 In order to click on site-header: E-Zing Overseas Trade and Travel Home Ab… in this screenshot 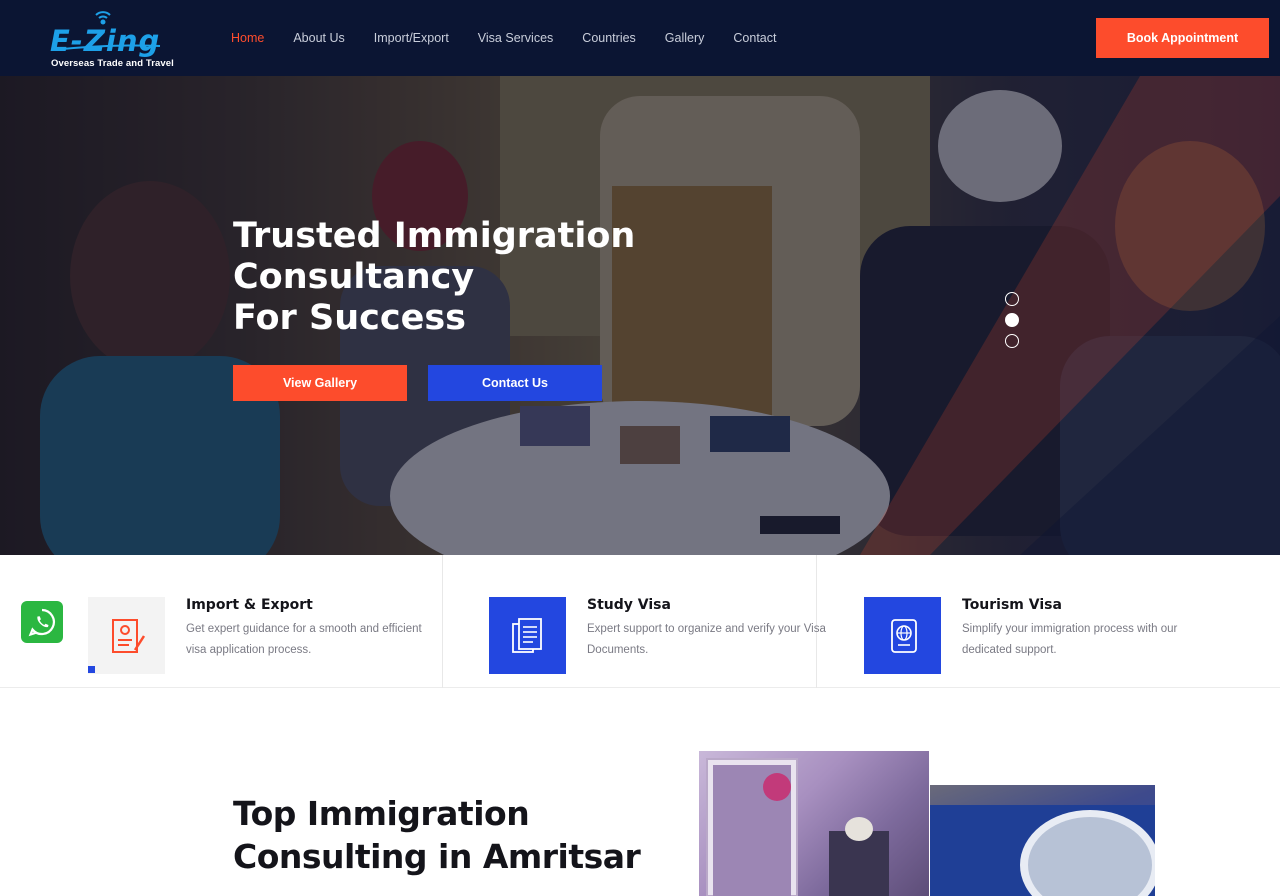, I will do `click(640, 38)`.